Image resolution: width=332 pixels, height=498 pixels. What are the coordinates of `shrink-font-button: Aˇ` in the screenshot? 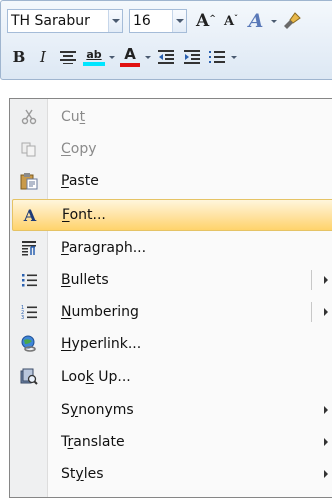 It's located at (231, 21).